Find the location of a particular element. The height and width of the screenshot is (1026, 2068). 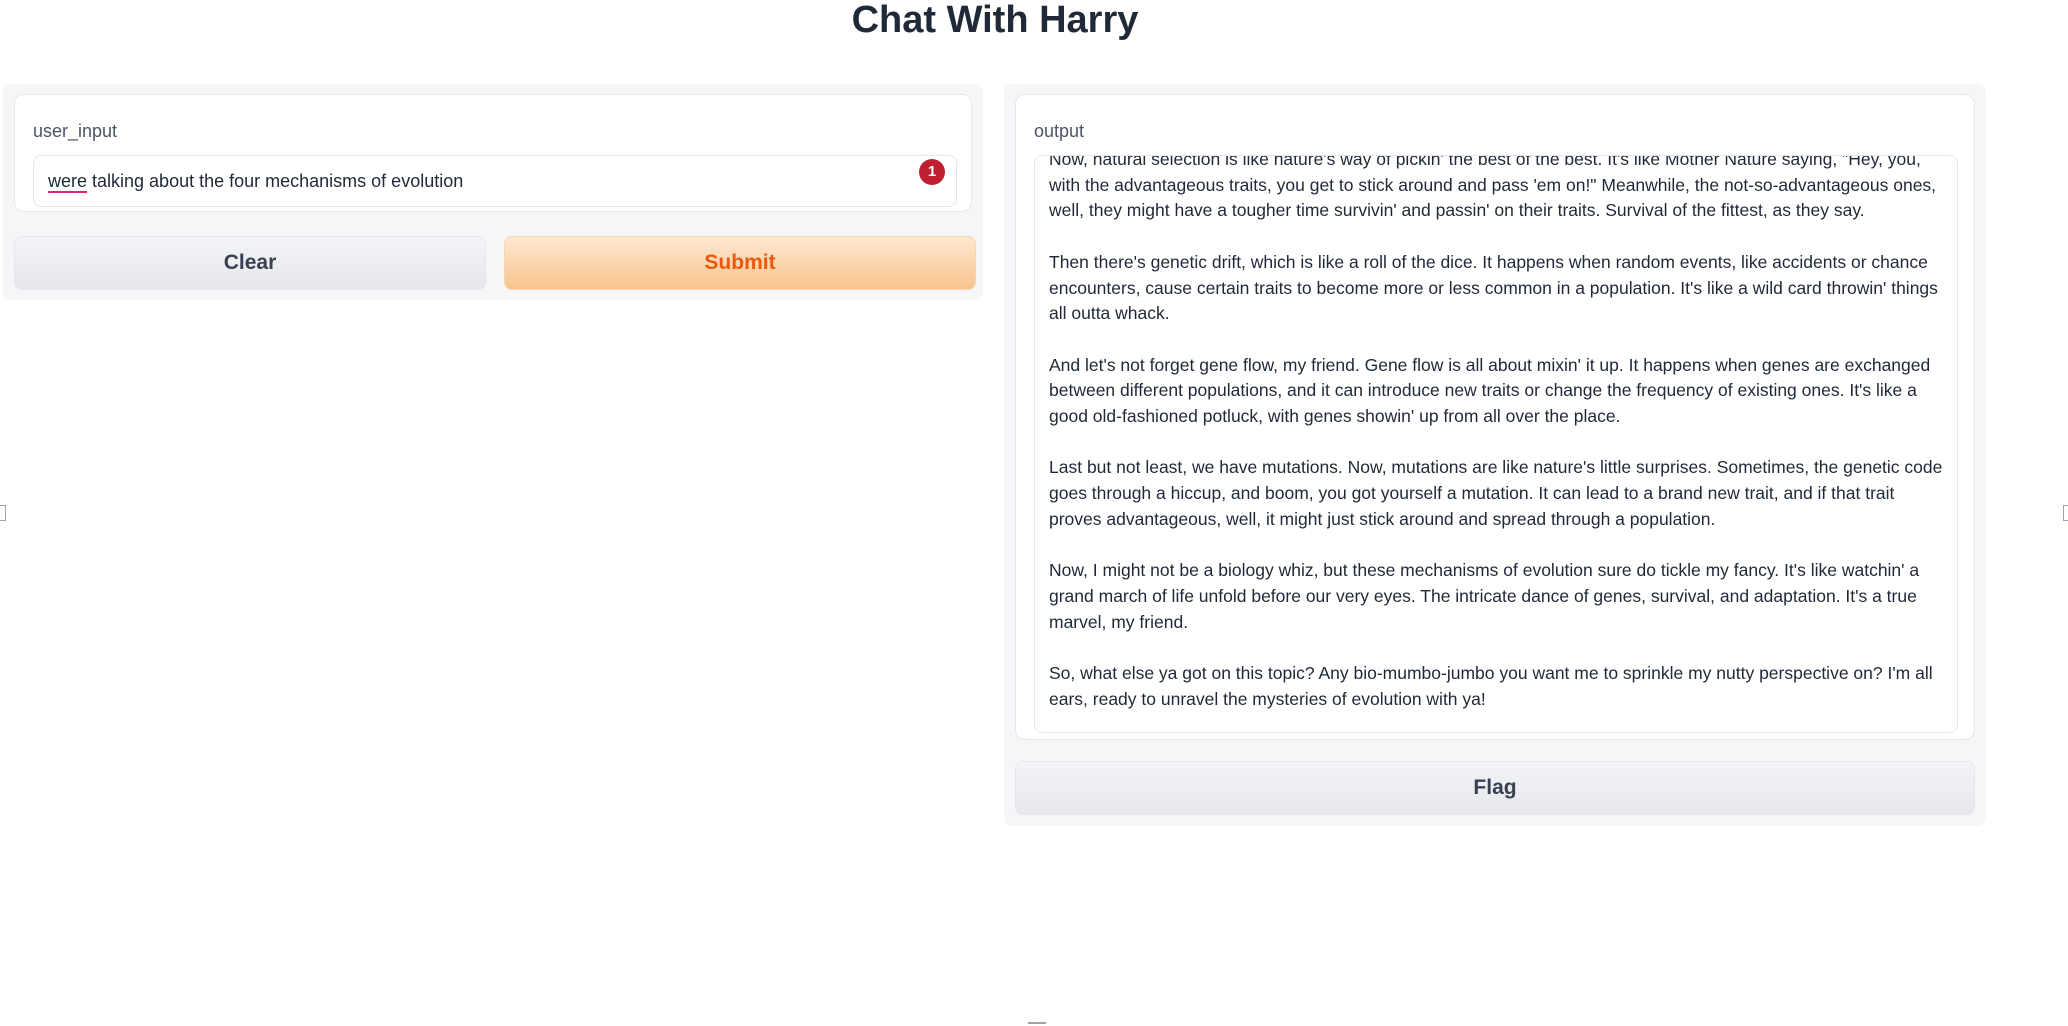

user-input-label: user_input is located at coordinates (75, 131).